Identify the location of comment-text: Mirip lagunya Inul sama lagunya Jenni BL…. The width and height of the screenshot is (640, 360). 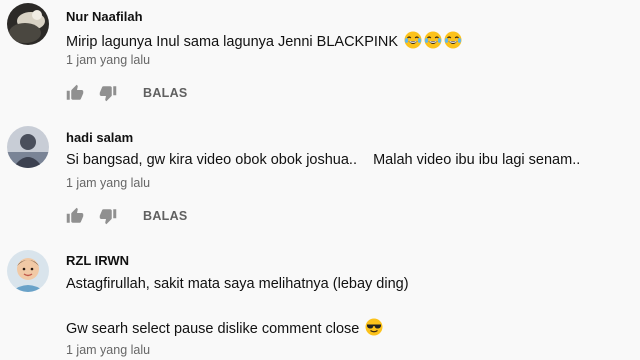
(264, 40).